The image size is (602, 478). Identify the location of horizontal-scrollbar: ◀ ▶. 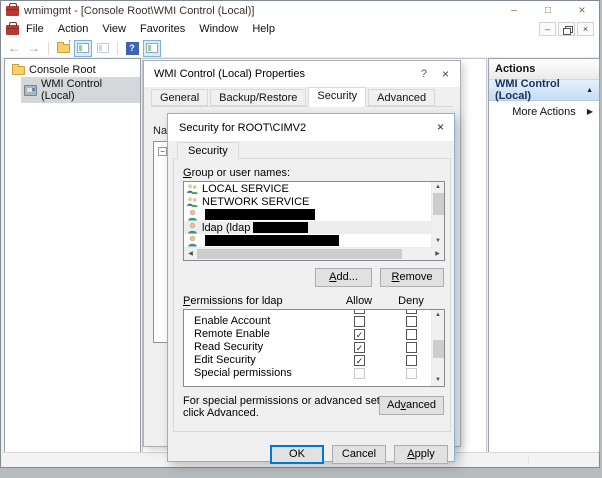
(314, 253).